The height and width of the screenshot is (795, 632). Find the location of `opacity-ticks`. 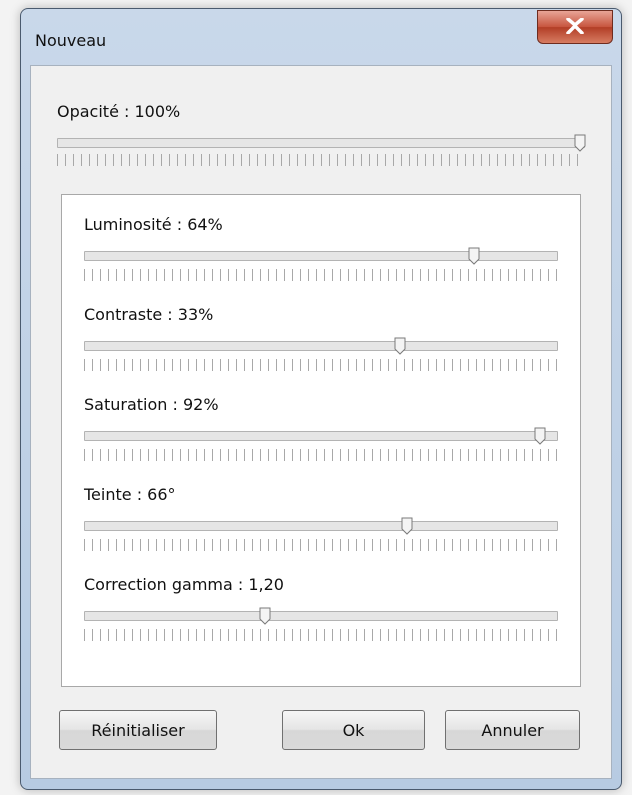

opacity-ticks is located at coordinates (321, 160).